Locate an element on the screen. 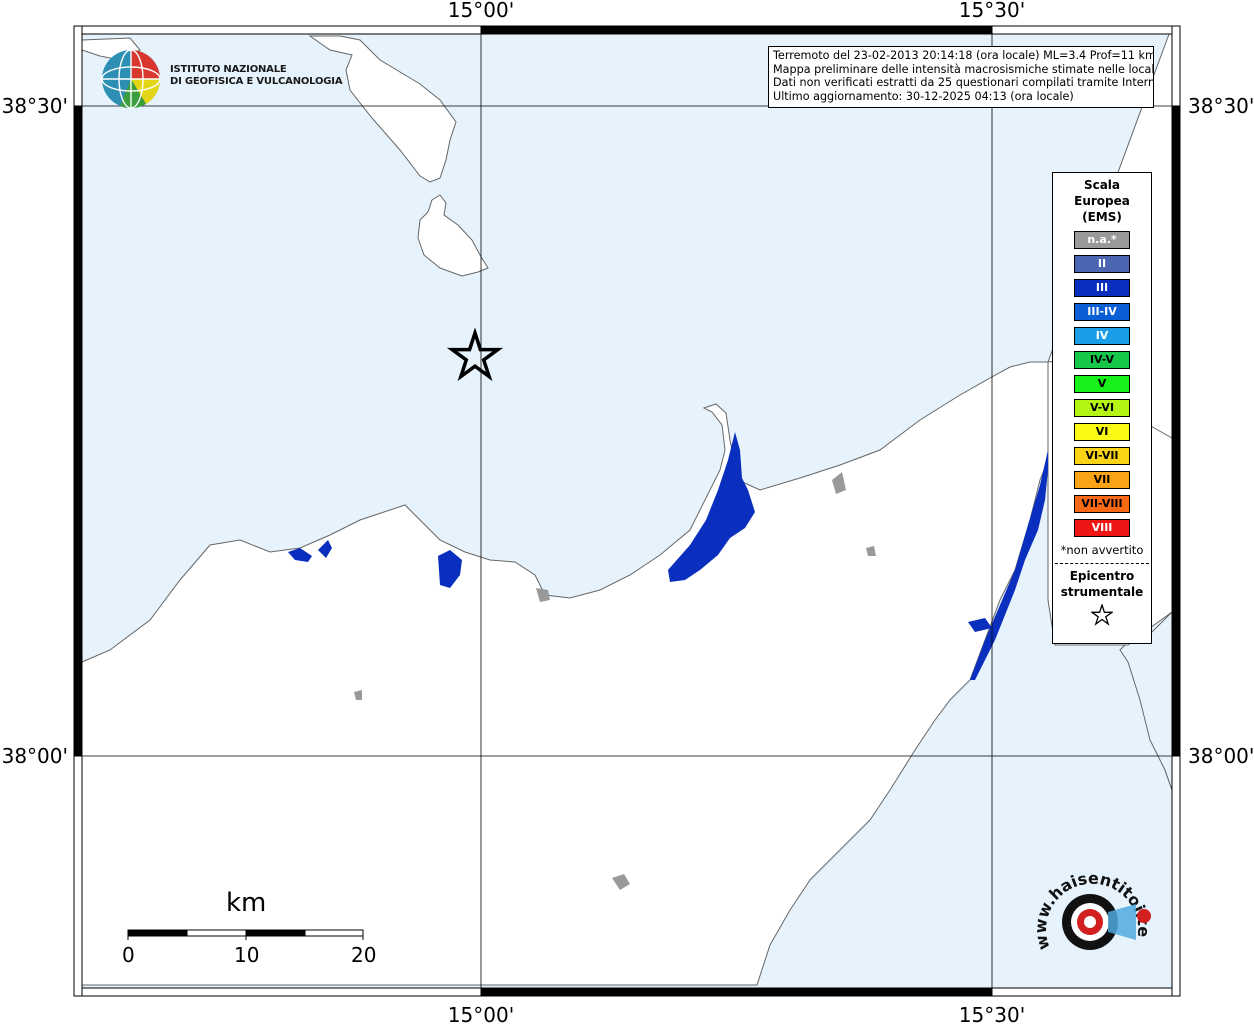 This screenshot has height=1024, width=1254. legend-swatch-0: n.a.* is located at coordinates (1102, 240).